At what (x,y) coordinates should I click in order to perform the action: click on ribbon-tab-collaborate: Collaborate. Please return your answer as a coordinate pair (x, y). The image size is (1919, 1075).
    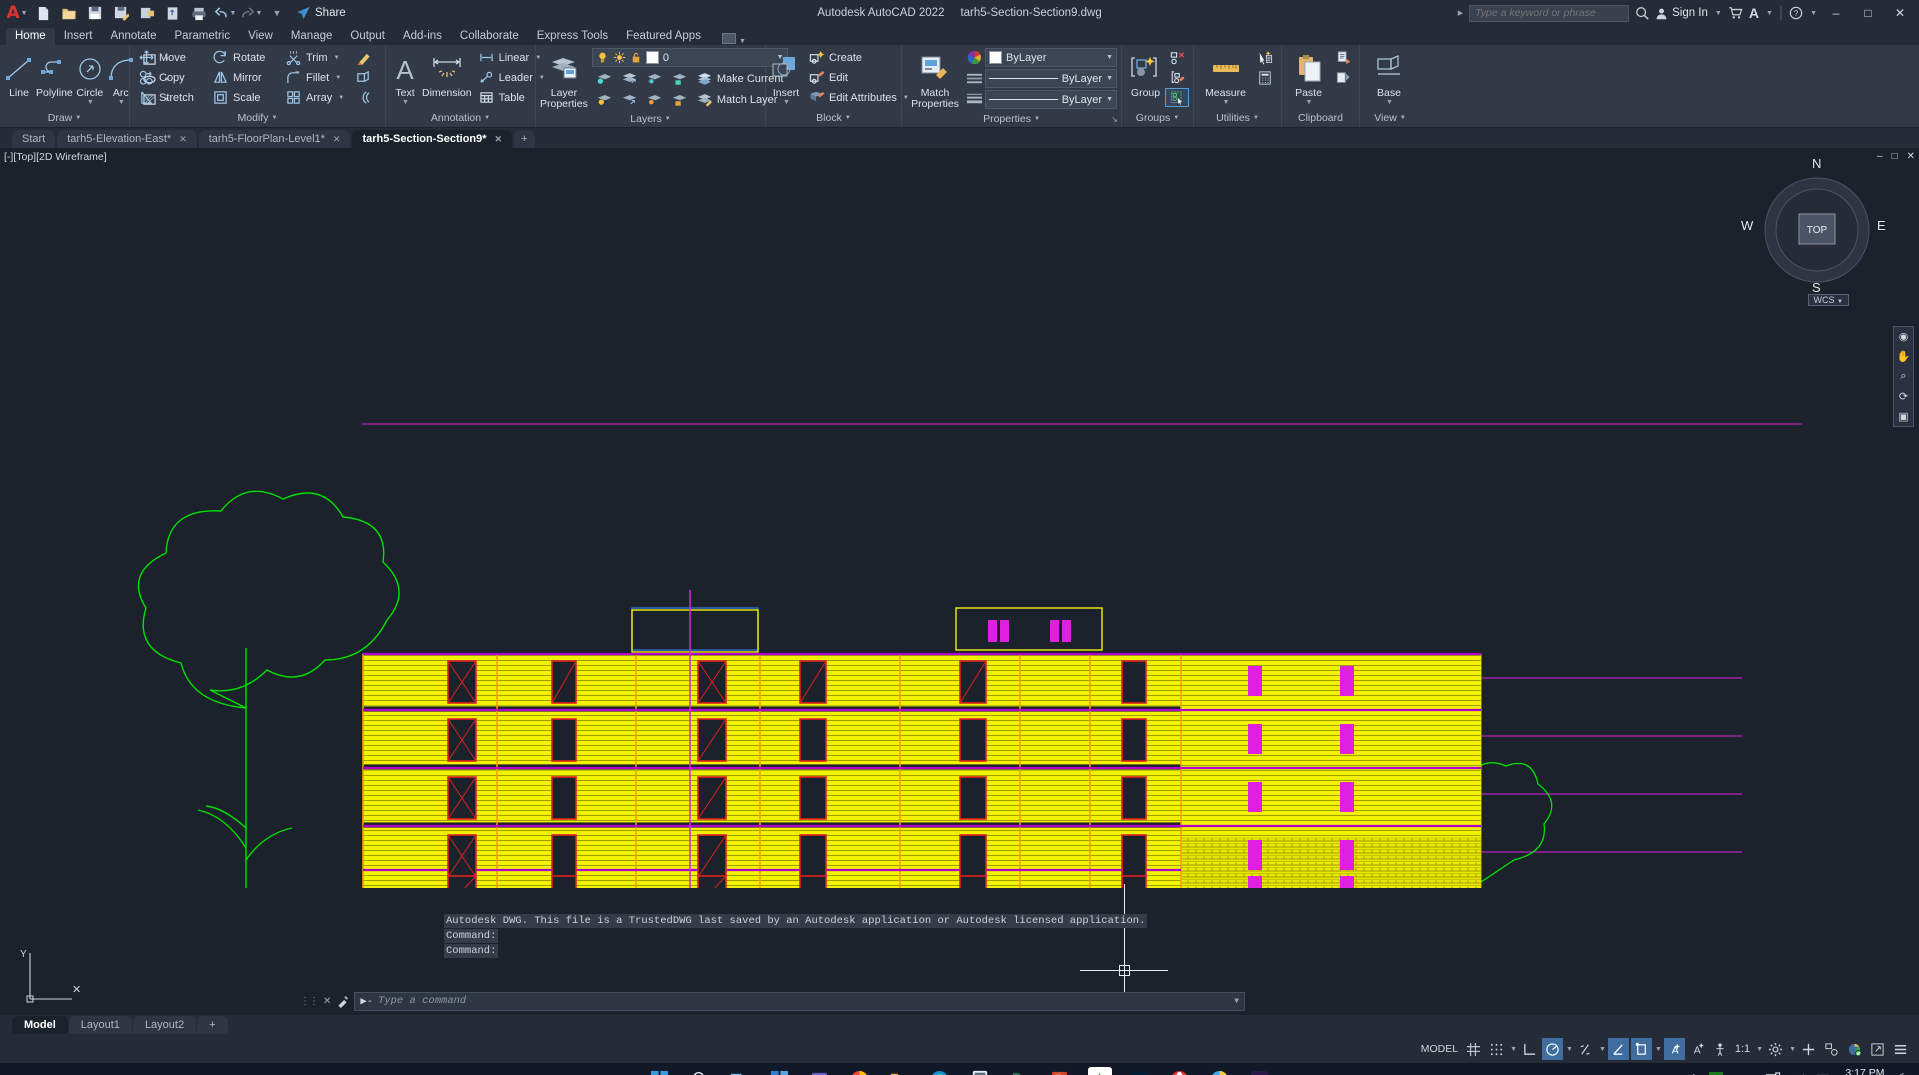
    Looking at the image, I should click on (489, 36).